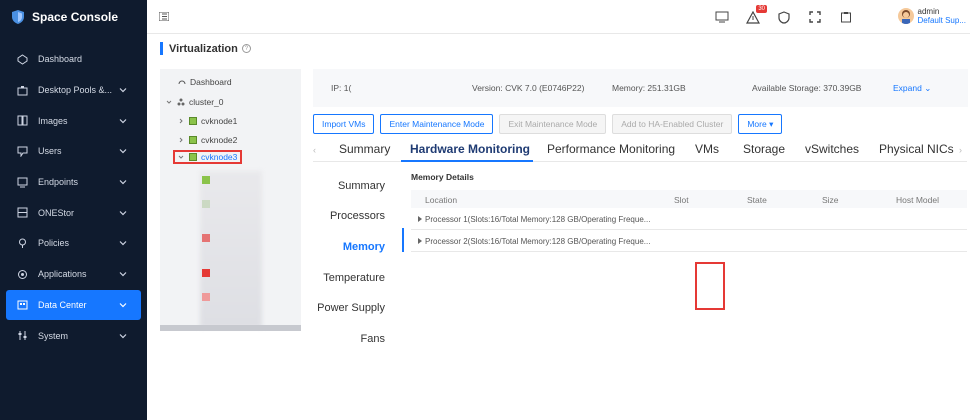  I want to click on expand-link: Expand ⌄, so click(912, 88).